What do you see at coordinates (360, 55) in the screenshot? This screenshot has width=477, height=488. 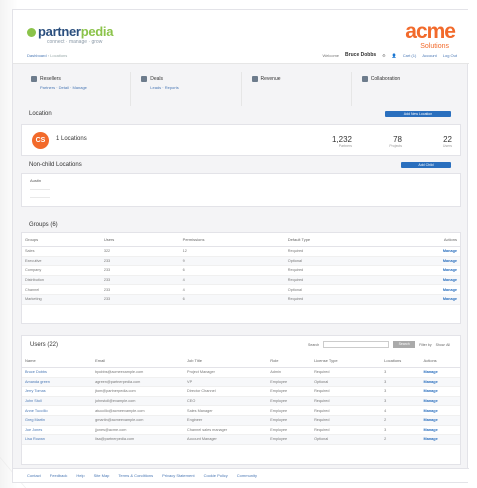 I see `user-name: Bruce Dobbs` at bounding box center [360, 55].